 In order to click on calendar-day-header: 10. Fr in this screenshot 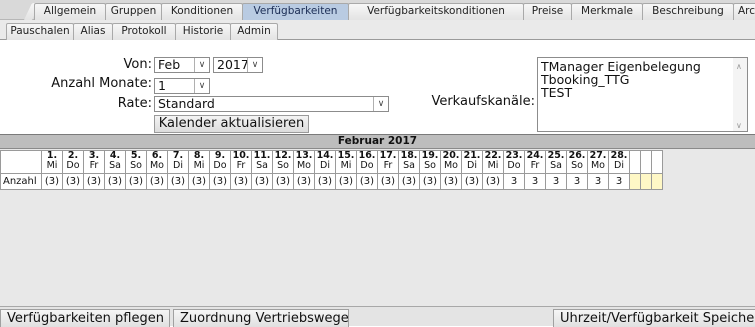, I will do `click(241, 162)`.